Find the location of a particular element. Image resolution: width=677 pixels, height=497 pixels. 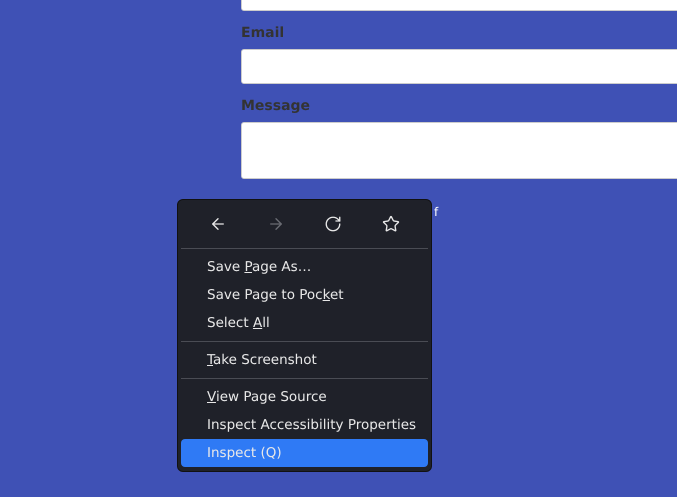

menu-item: Save Page to Pocket is located at coordinates (304, 295).